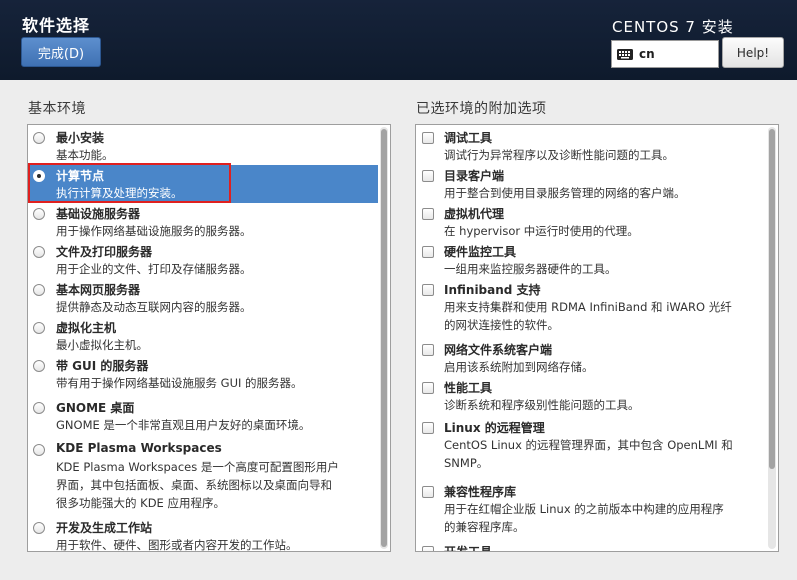 Image resolution: width=797 pixels, height=580 pixels. Describe the element at coordinates (57, 109) in the screenshot. I see `base-env-heading: 基本环境` at that location.